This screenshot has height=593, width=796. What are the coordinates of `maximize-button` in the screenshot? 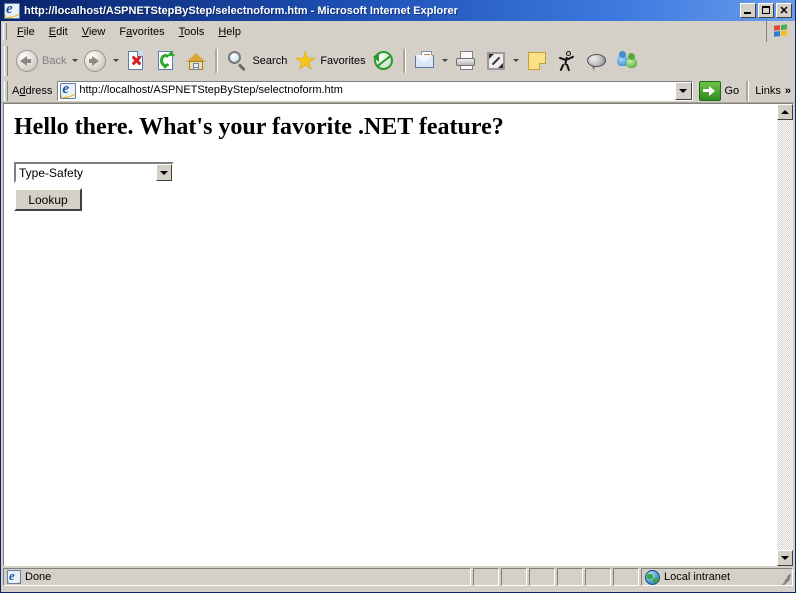 It's located at (766, 10).